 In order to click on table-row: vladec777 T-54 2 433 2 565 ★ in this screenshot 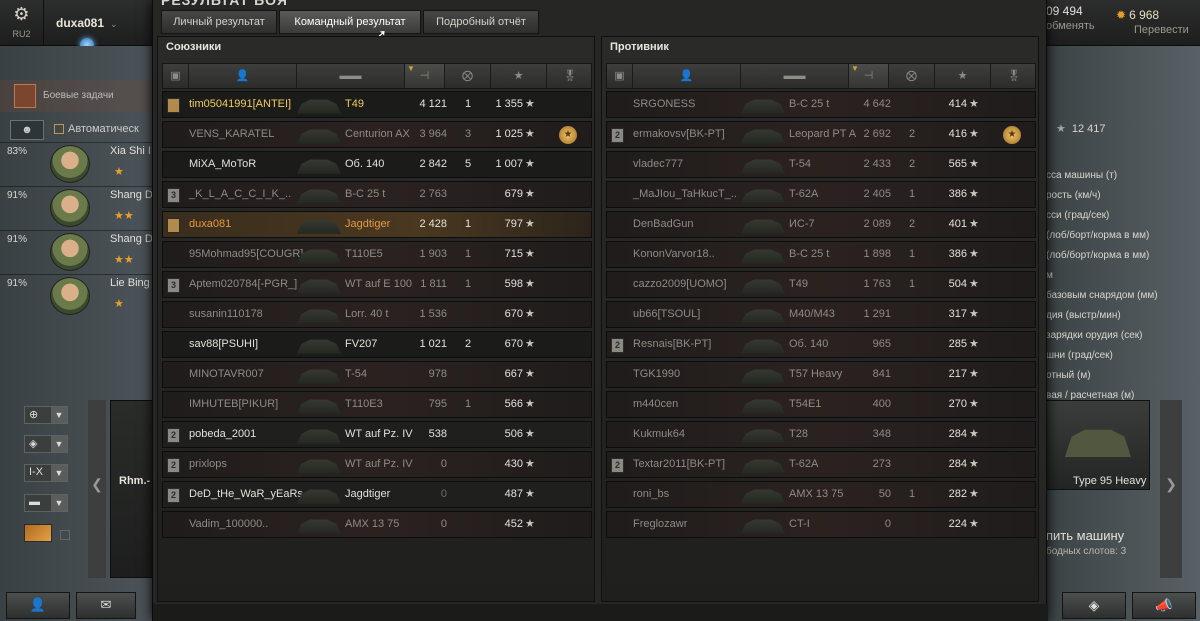, I will do `click(821, 164)`.